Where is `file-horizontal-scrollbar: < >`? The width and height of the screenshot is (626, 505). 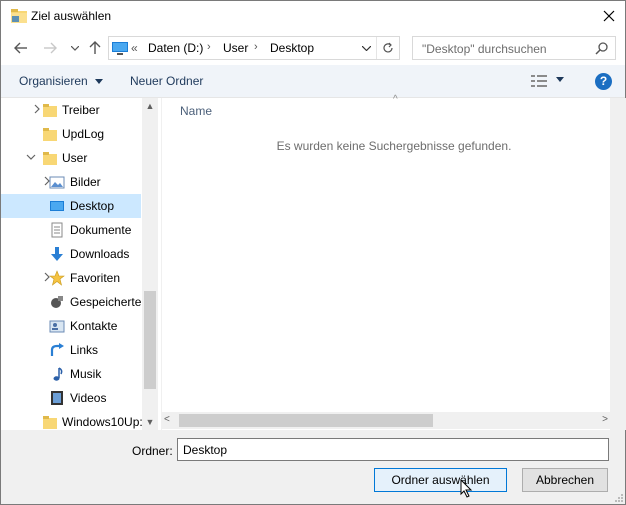 file-horizontal-scrollbar: < > is located at coordinates (386, 420).